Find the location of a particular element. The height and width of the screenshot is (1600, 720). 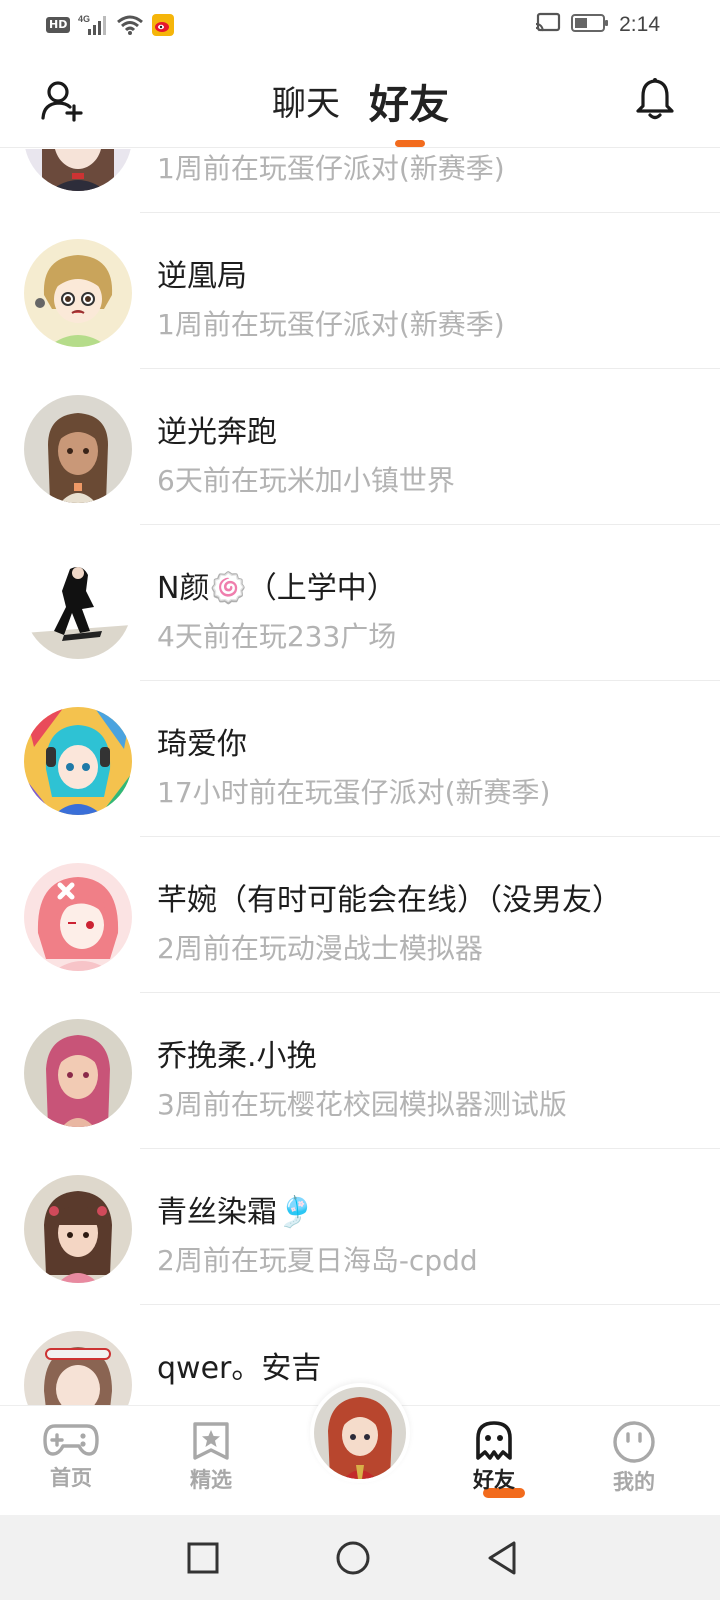

tab-mine-label: 我的 is located at coordinates (634, 1482).